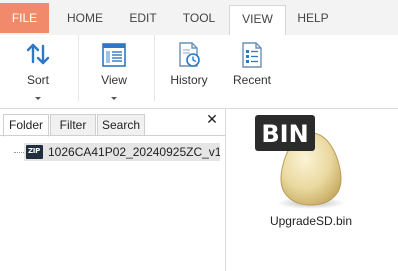 This screenshot has width=398, height=271. Describe the element at coordinates (252, 80) in the screenshot. I see `recent-label: Recent` at that location.